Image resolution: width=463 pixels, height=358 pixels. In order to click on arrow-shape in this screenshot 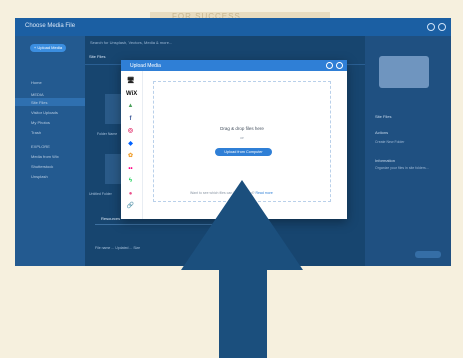, I will do `click(242, 269)`.